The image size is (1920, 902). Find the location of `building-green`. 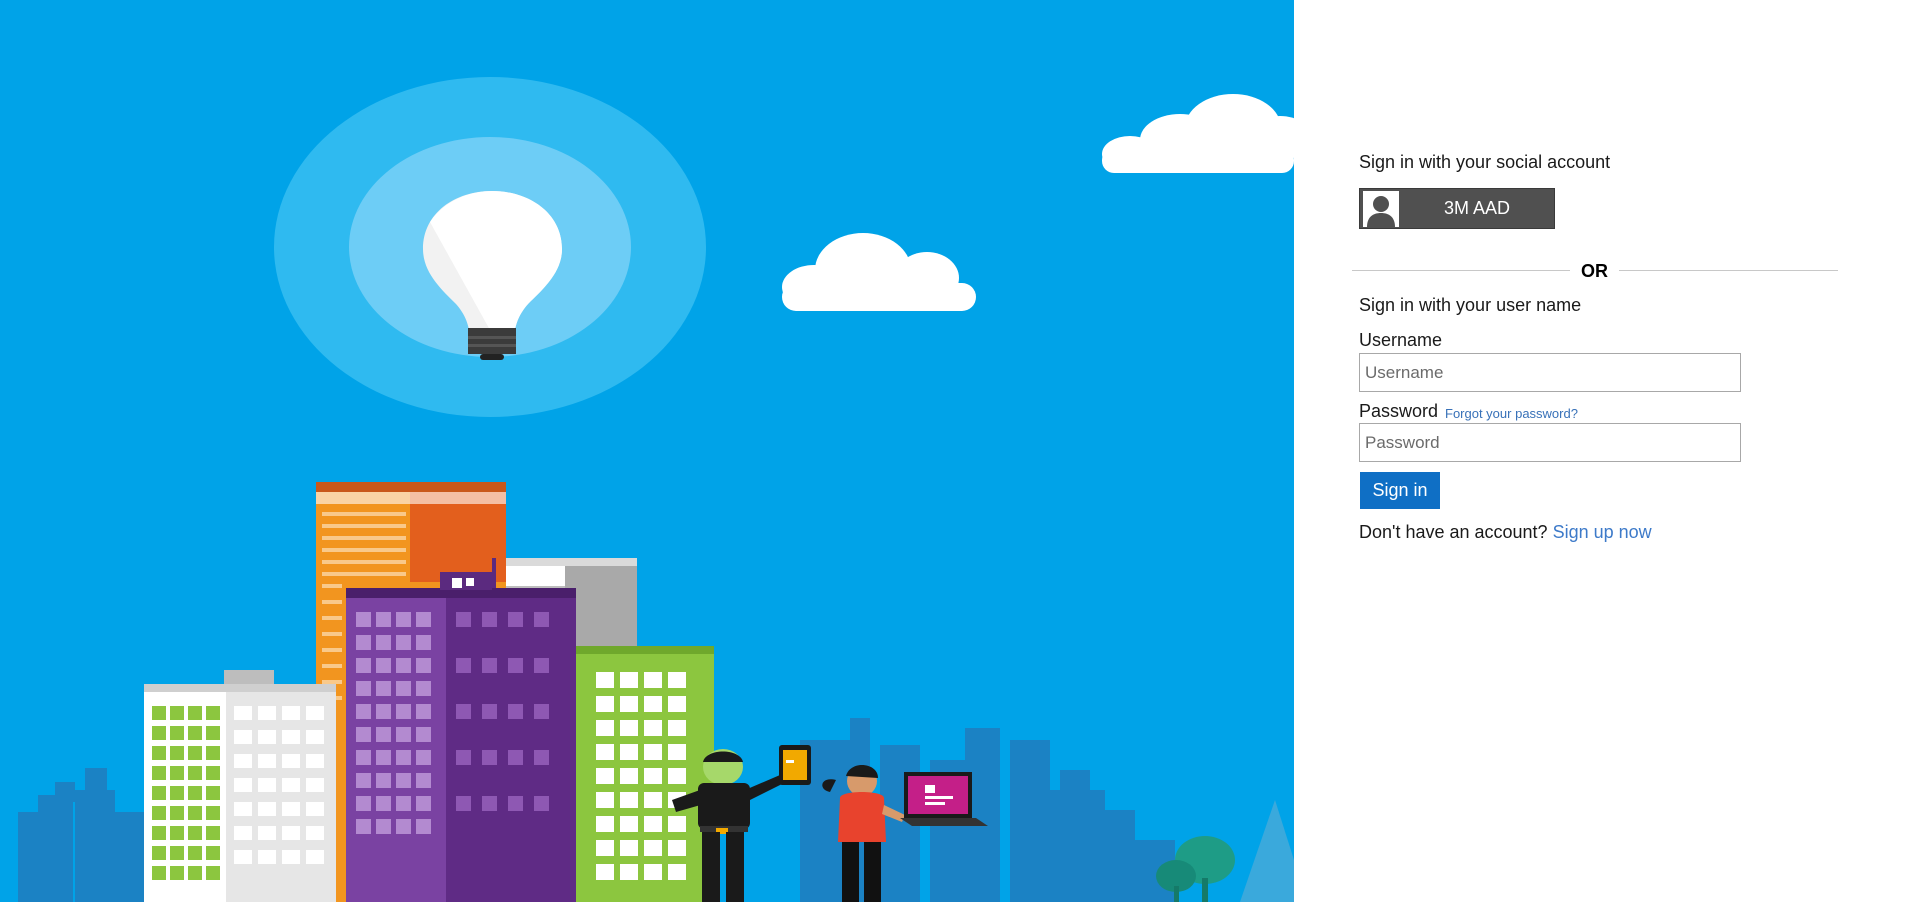

building-green is located at coordinates (645, 774).